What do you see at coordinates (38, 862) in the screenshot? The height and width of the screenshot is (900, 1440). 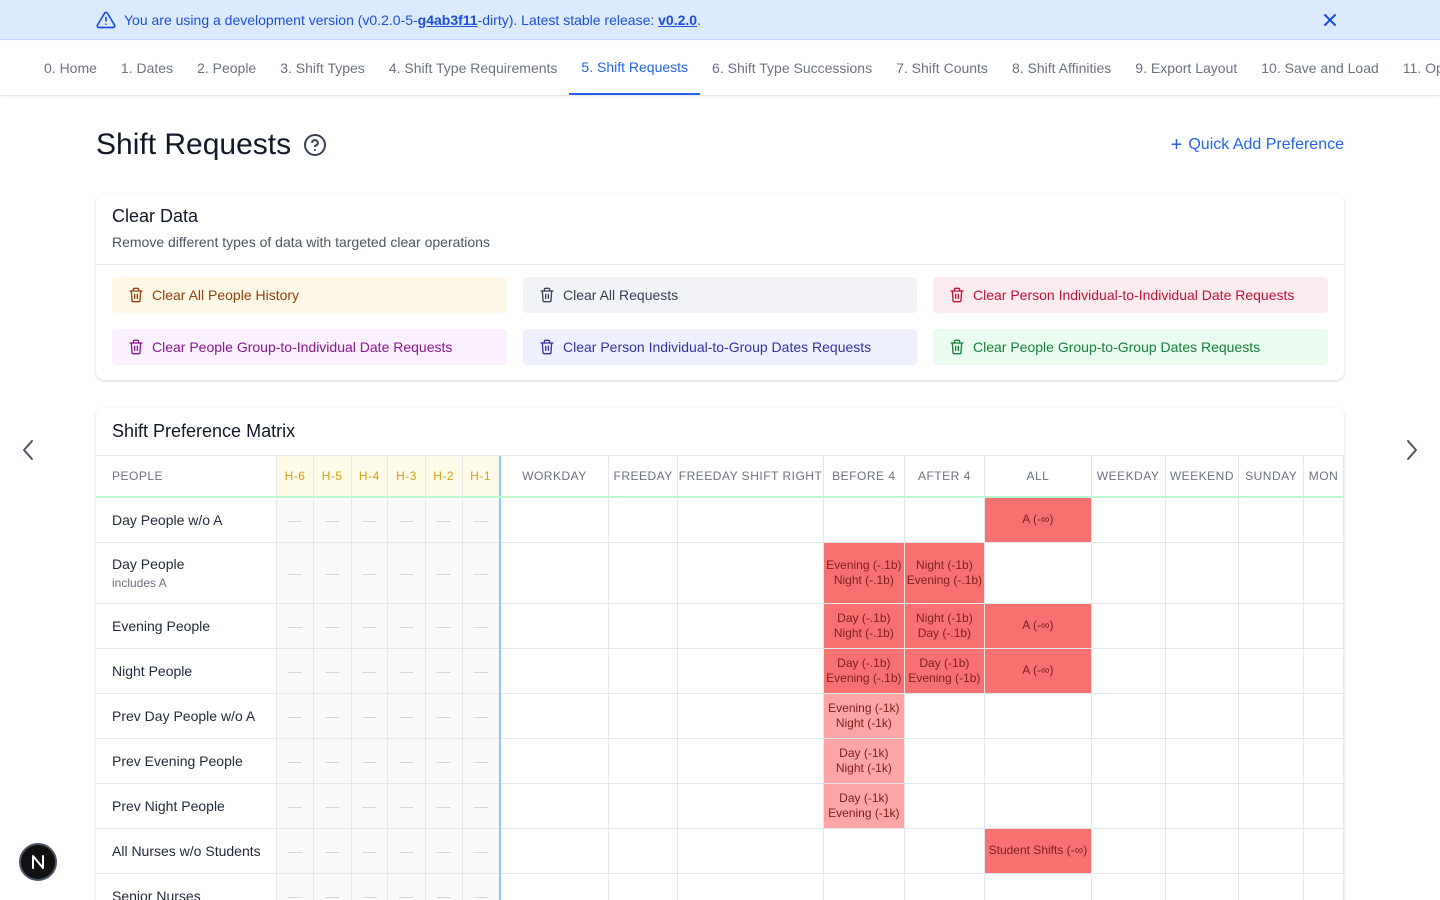 I see `app-logo-button` at bounding box center [38, 862].